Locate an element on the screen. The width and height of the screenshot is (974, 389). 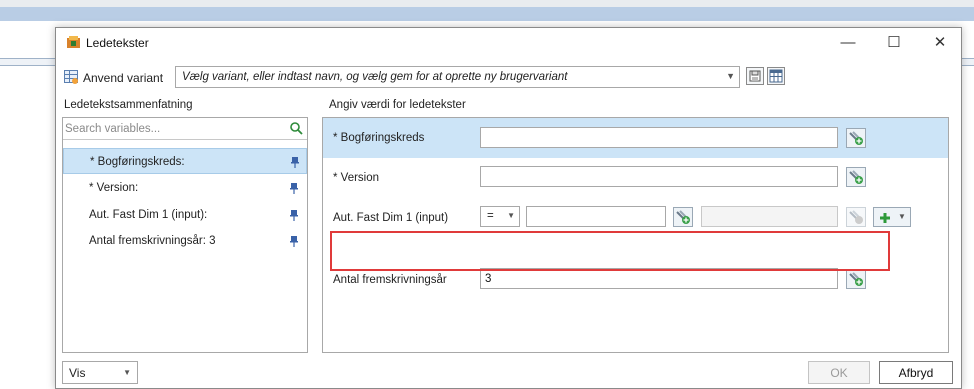
operator-select: = ▼ is located at coordinates (500, 216).